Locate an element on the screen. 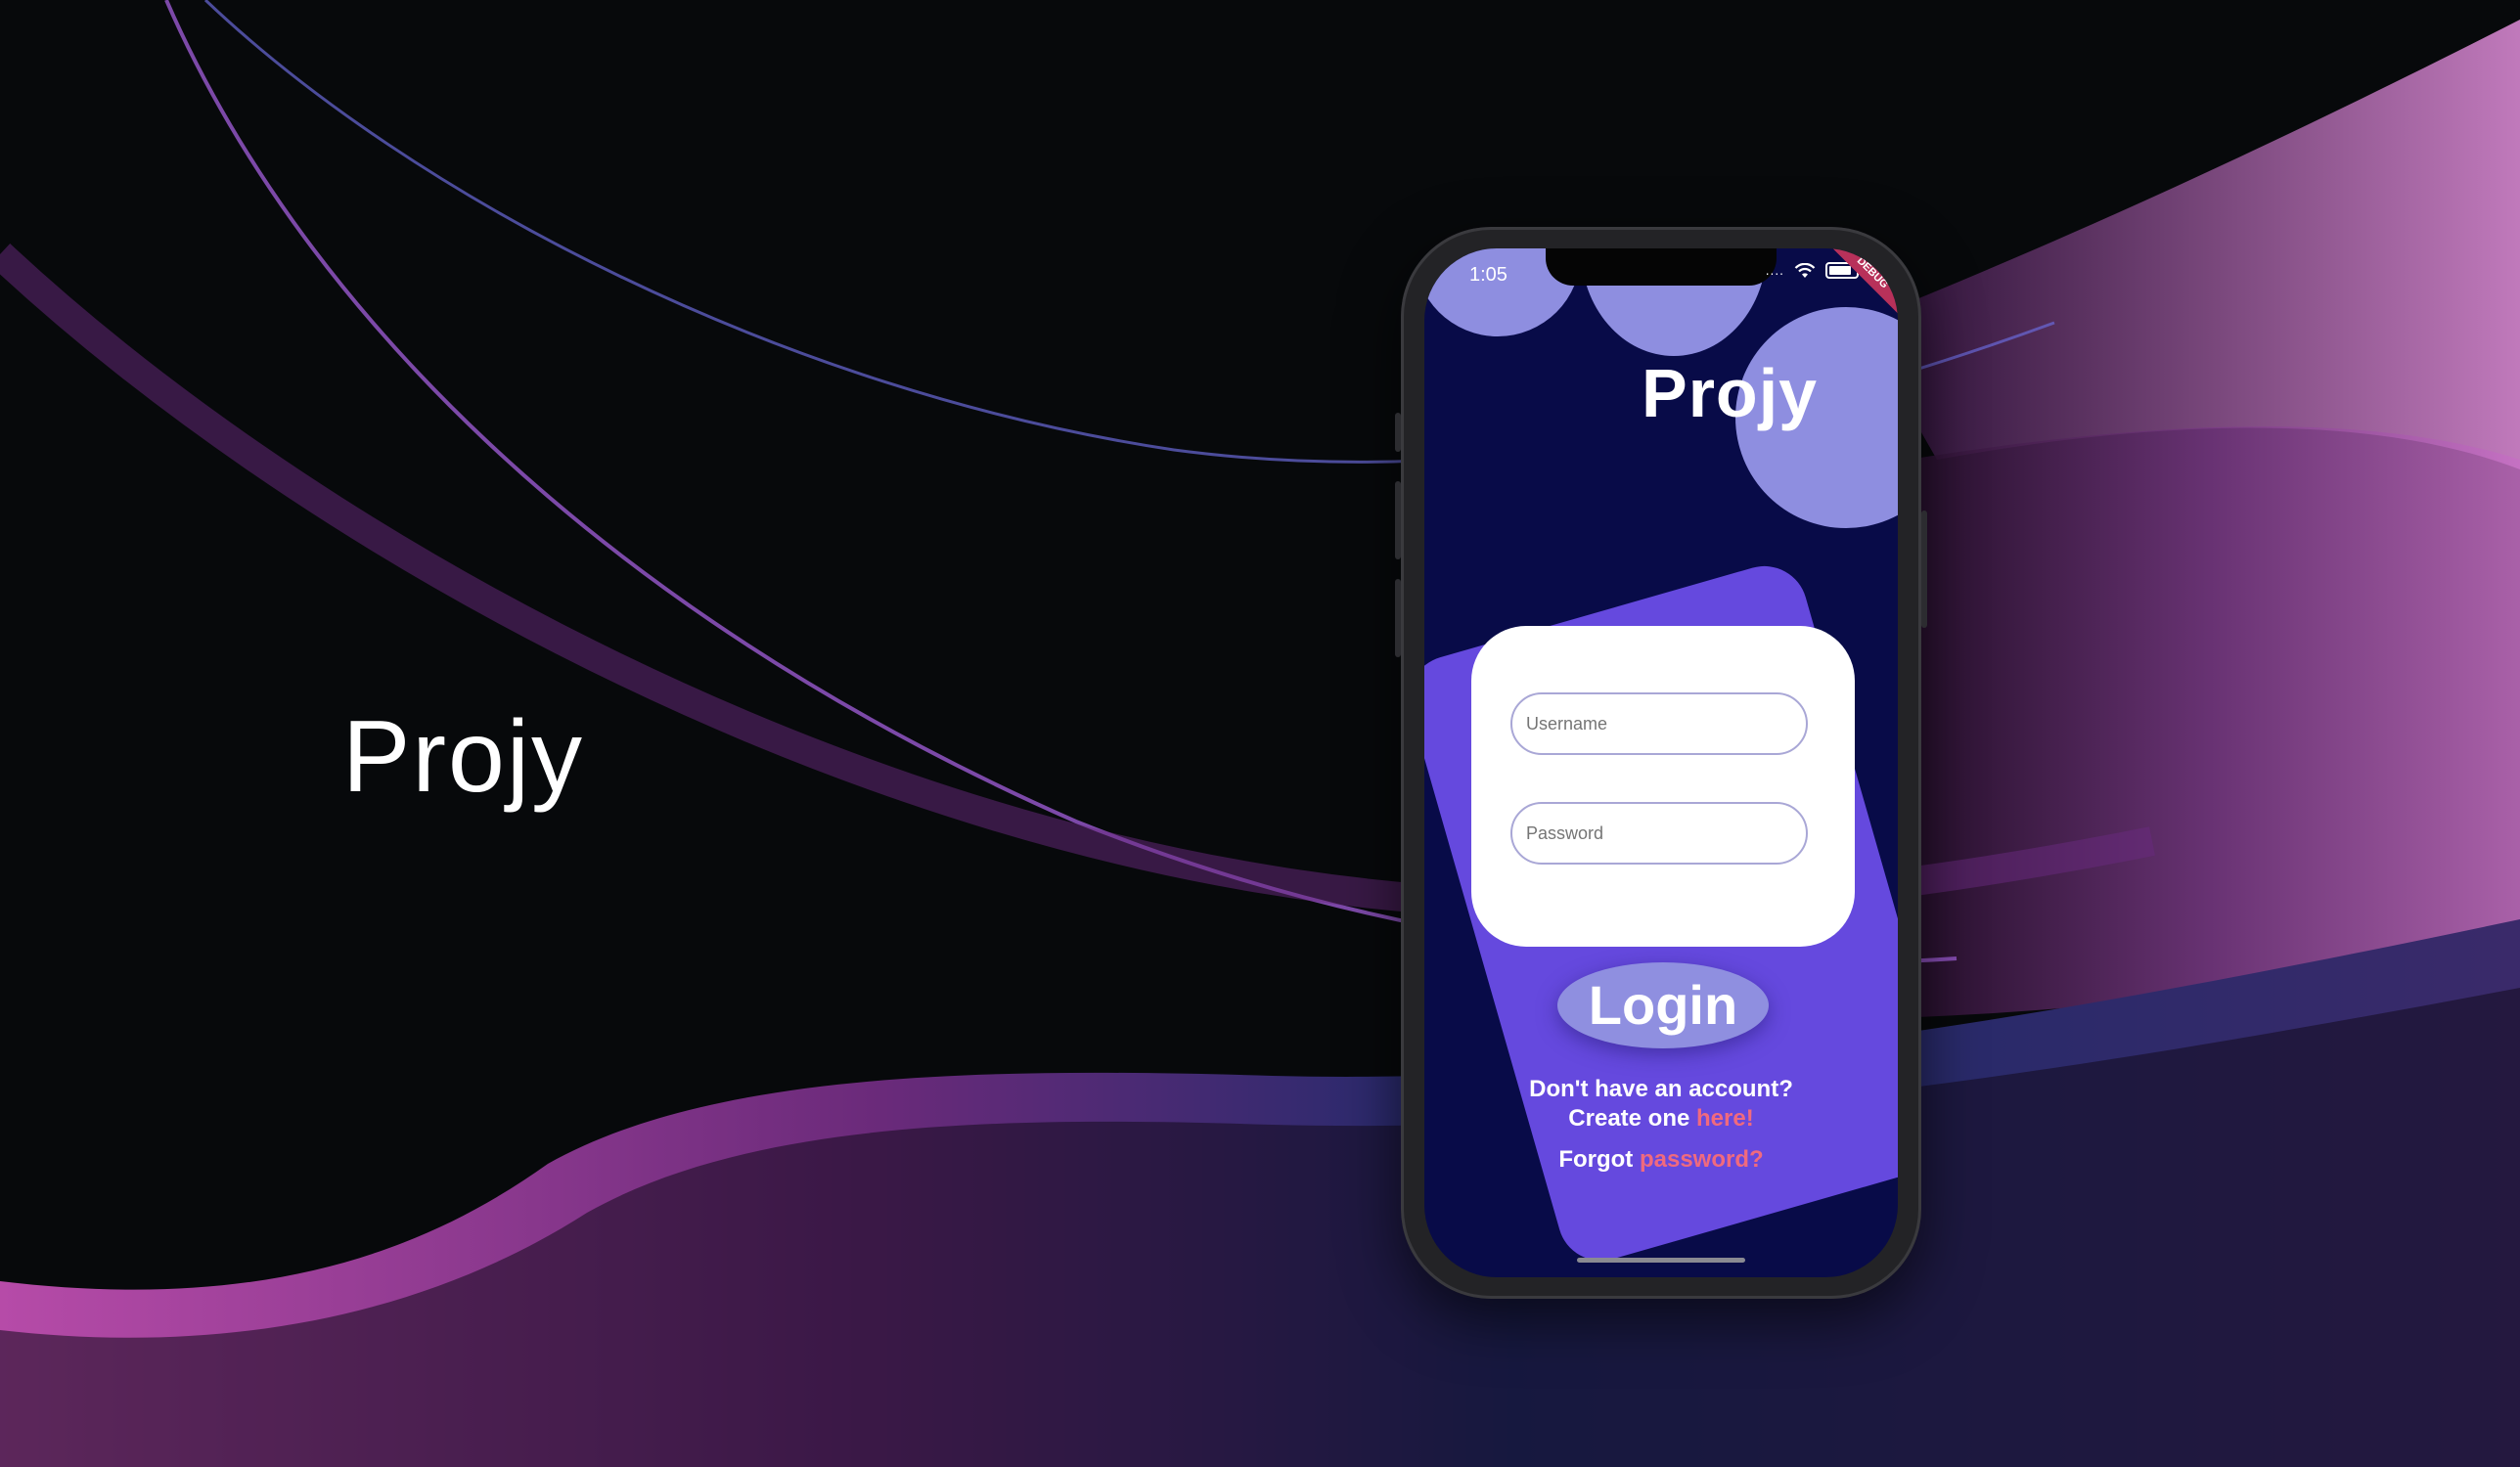 The image size is (2520, 1467). wifi-icon is located at coordinates (1805, 270).